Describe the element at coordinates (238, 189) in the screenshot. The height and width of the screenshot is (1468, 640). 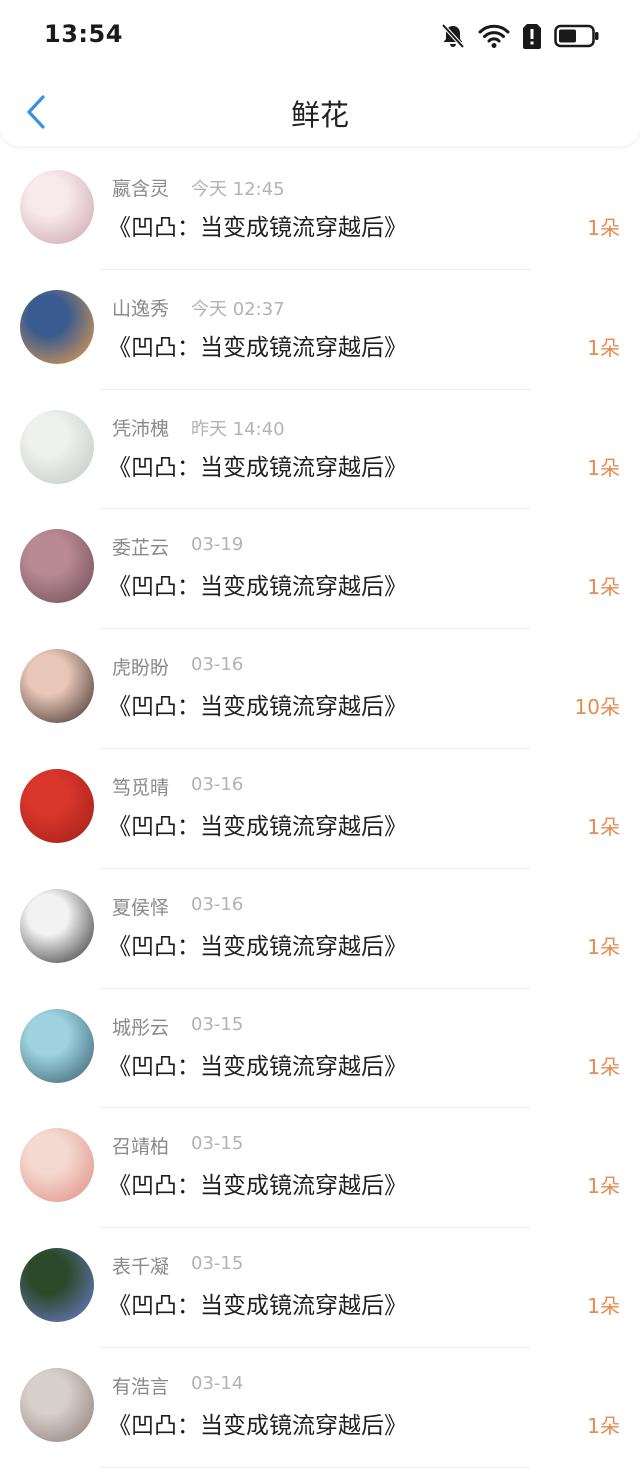
I see `timestamp: 今天 12:45` at that location.